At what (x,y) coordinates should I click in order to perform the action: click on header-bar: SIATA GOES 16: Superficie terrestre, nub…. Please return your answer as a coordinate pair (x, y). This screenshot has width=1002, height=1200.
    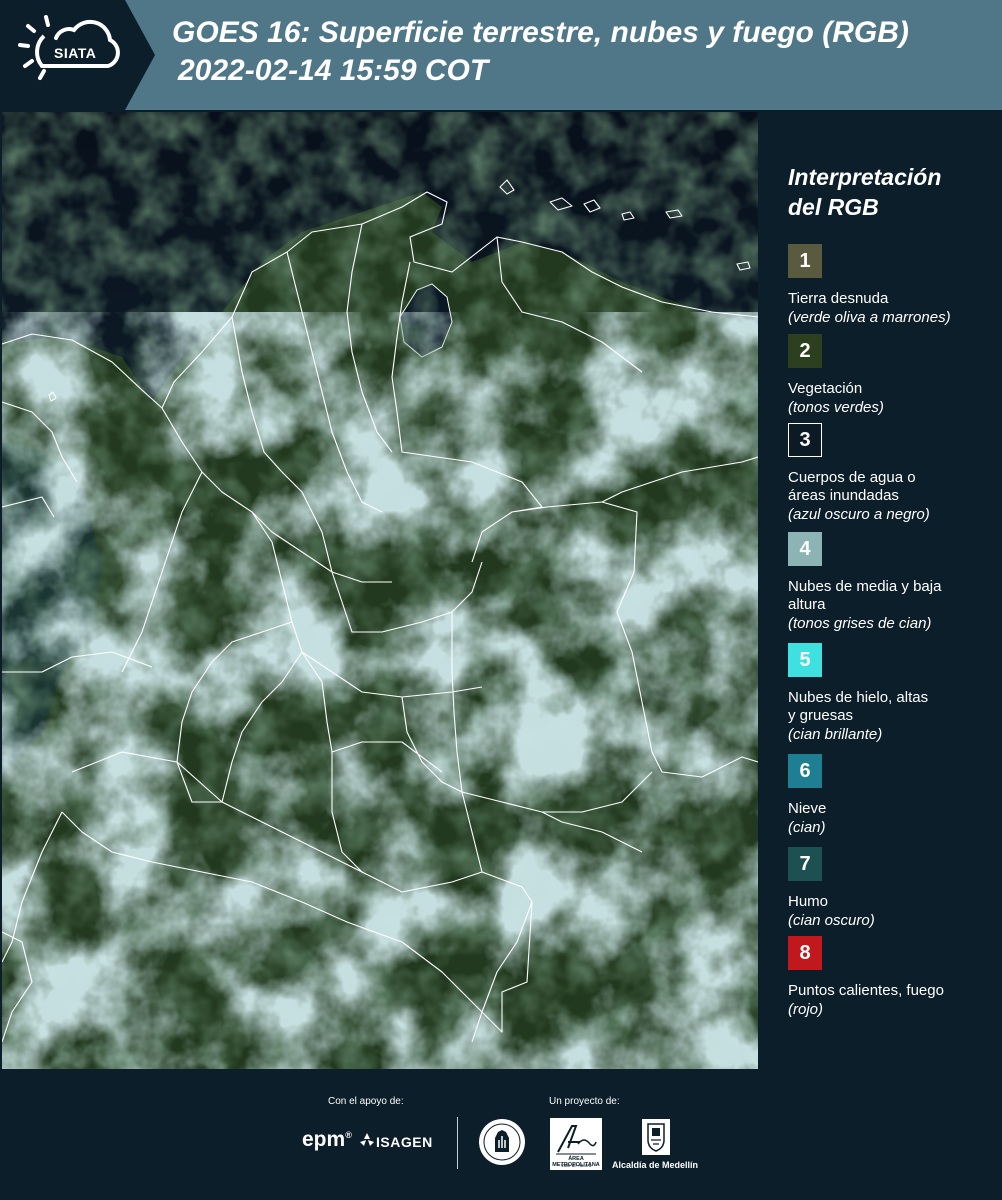
    Looking at the image, I should click on (501, 55).